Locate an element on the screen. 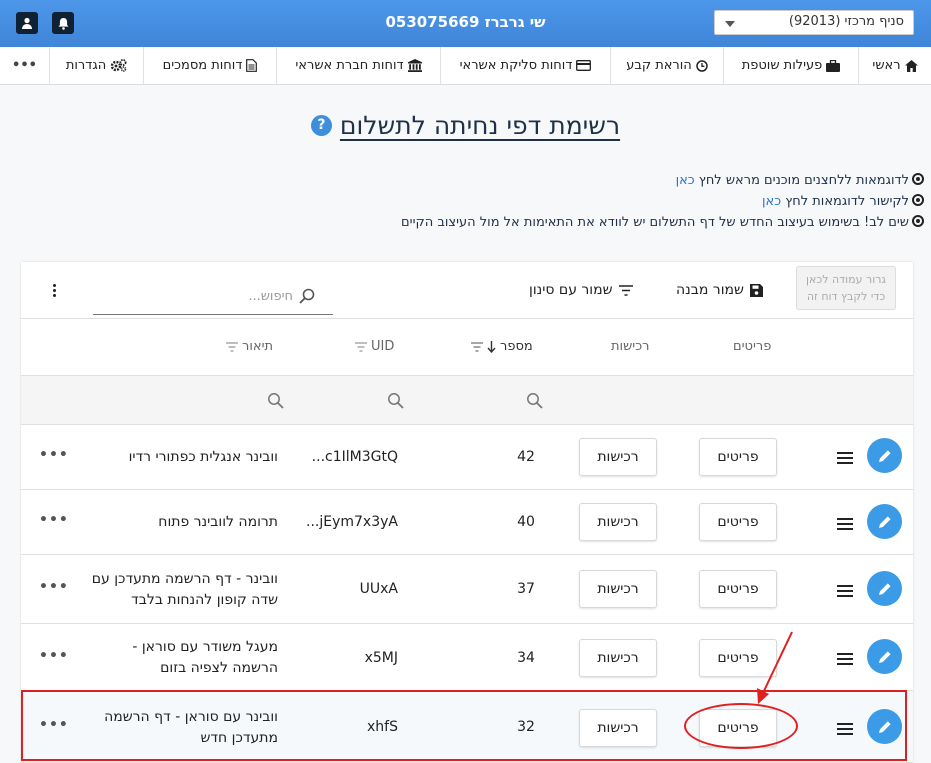 The width and height of the screenshot is (931, 763). nav-standing-order-label: הוראת קבע is located at coordinates (659, 65).